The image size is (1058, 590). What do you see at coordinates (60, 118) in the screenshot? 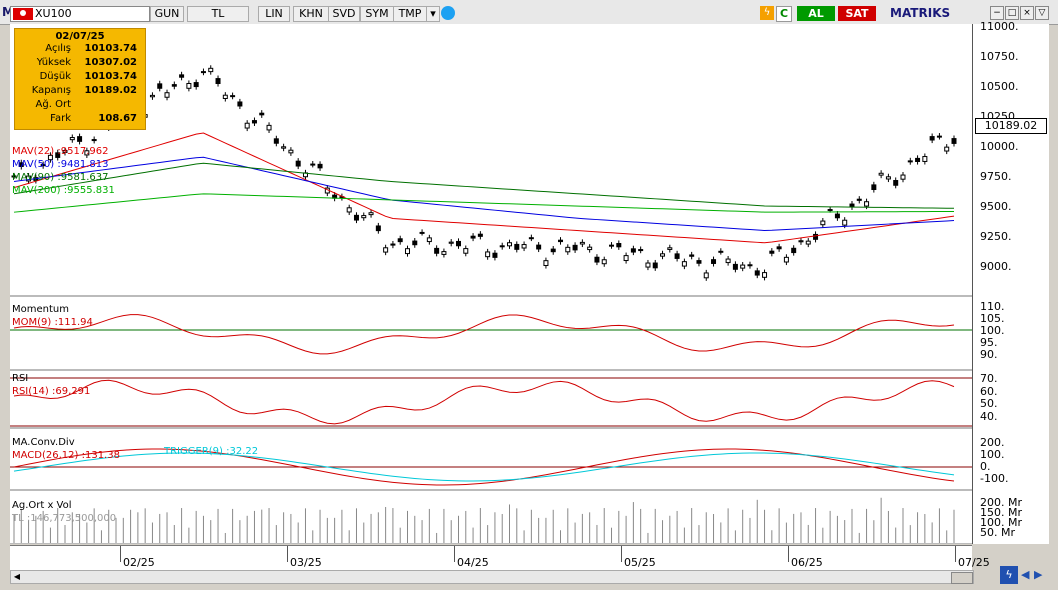
I see `info-label: Fark` at bounding box center [60, 118].